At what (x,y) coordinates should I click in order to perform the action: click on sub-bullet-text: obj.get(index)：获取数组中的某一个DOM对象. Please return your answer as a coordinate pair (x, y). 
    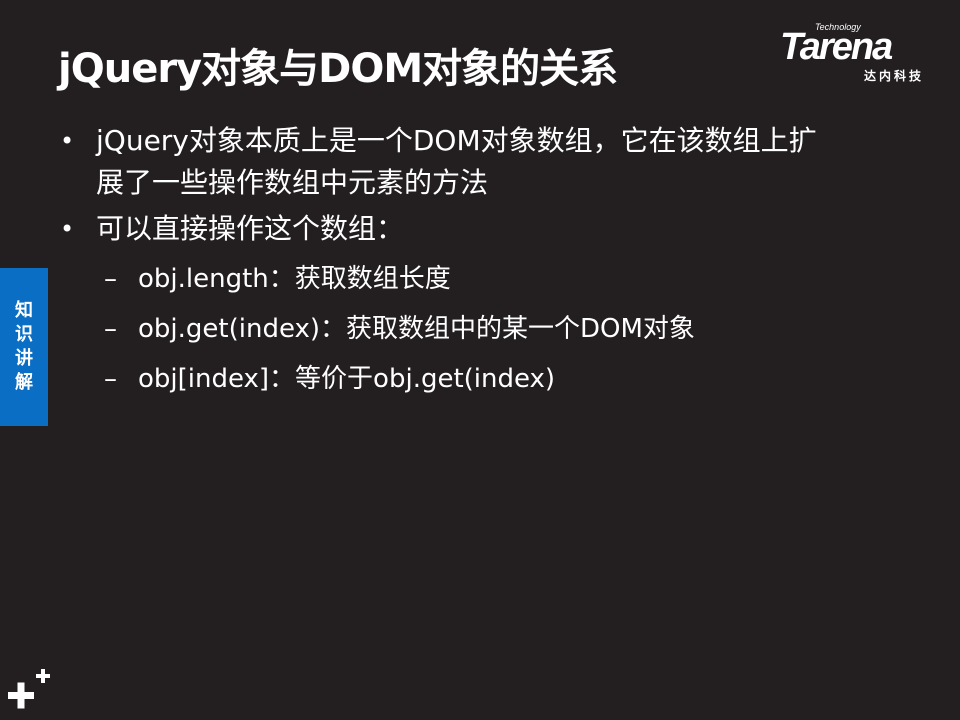
    Looking at the image, I should click on (416, 329).